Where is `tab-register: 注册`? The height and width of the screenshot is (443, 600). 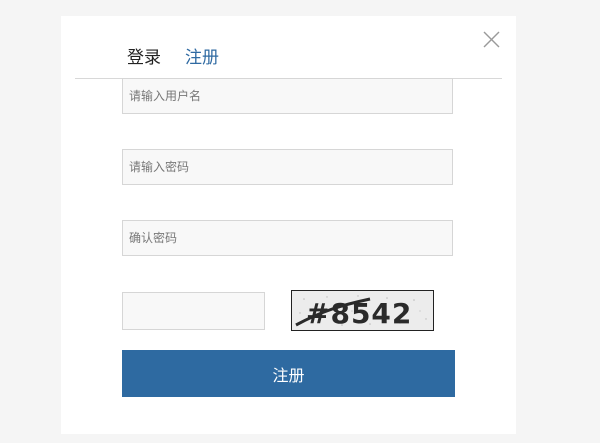 tab-register: 注册 is located at coordinates (202, 58).